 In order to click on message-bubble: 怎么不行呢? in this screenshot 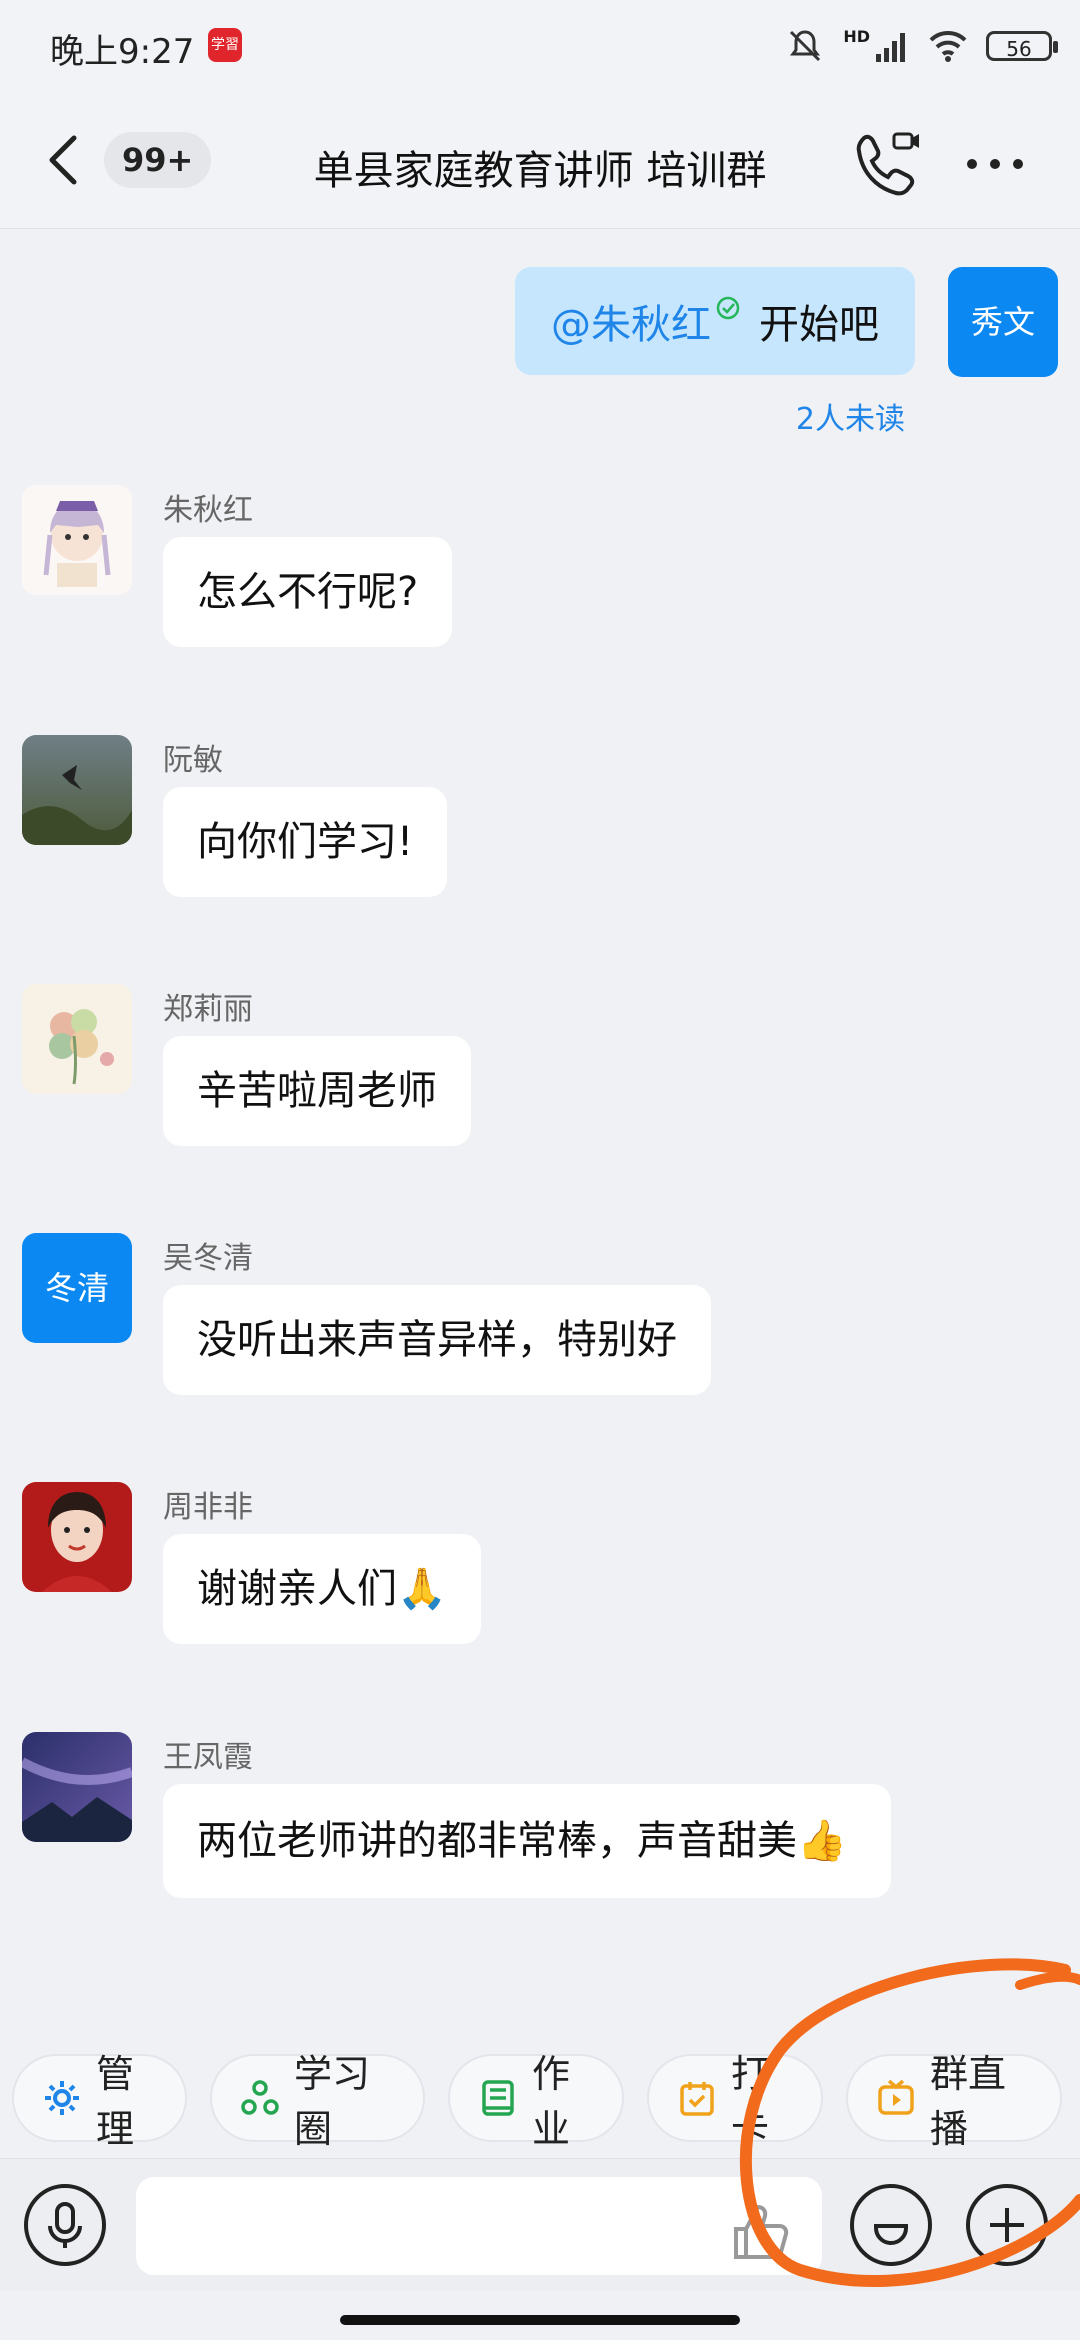, I will do `click(308, 592)`.